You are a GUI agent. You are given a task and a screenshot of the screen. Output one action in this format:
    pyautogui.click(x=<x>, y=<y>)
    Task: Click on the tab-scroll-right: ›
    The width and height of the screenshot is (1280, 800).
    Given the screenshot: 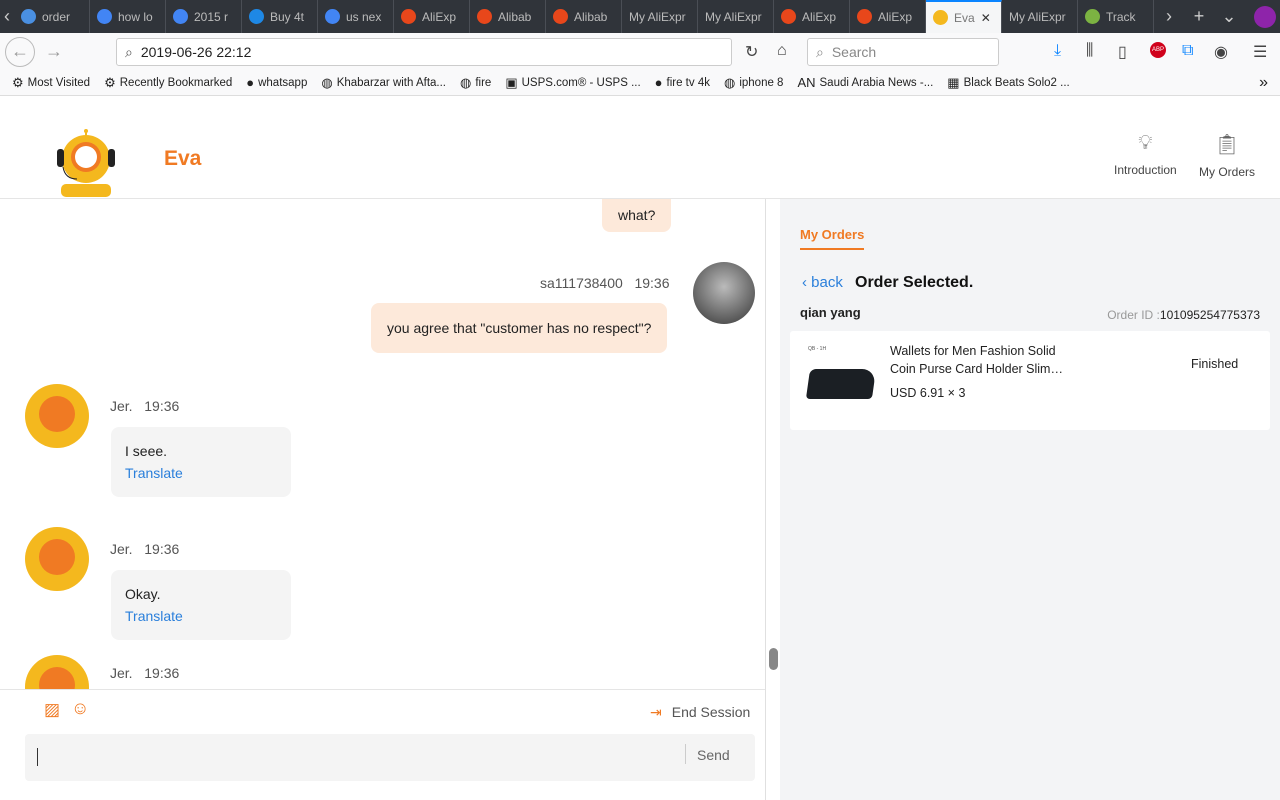 What is the action you would take?
    pyautogui.click(x=1169, y=16)
    